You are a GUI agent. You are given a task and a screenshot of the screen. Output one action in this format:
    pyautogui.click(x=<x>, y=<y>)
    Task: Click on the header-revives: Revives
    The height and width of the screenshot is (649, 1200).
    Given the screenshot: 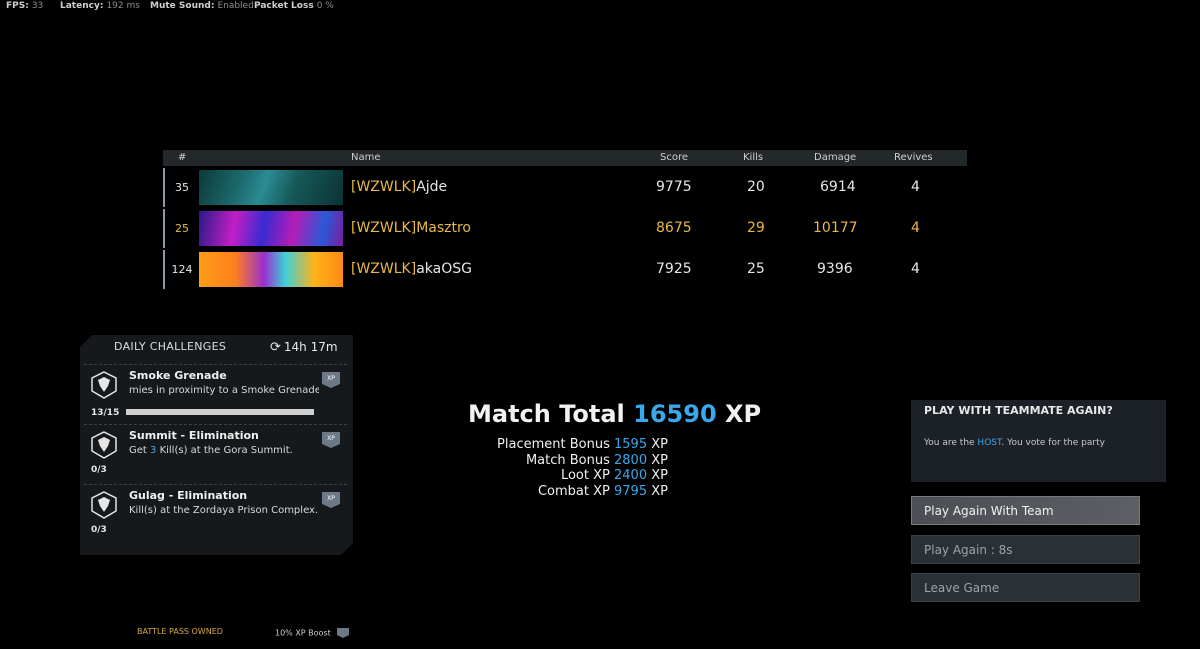 What is the action you would take?
    pyautogui.click(x=913, y=157)
    